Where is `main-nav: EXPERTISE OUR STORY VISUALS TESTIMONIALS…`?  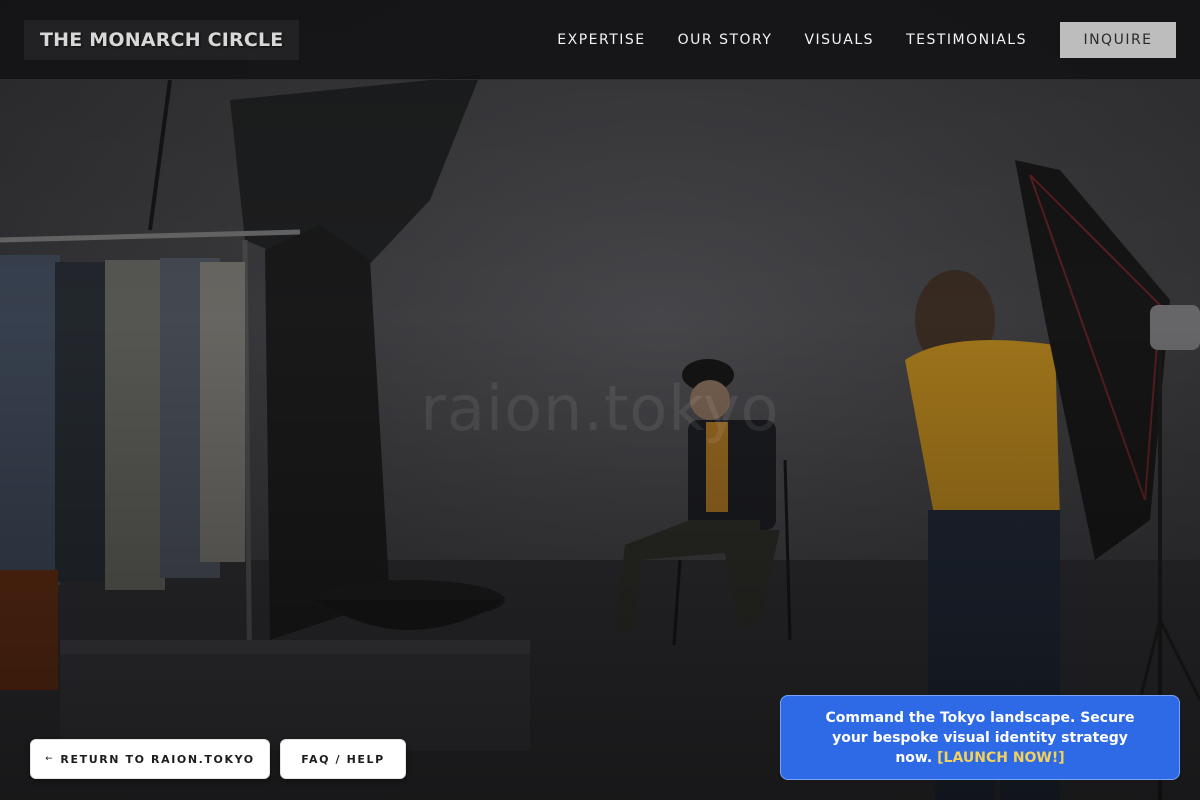 main-nav: EXPERTISE OUR STORY VISUALS TESTIMONIALS… is located at coordinates (850, 39).